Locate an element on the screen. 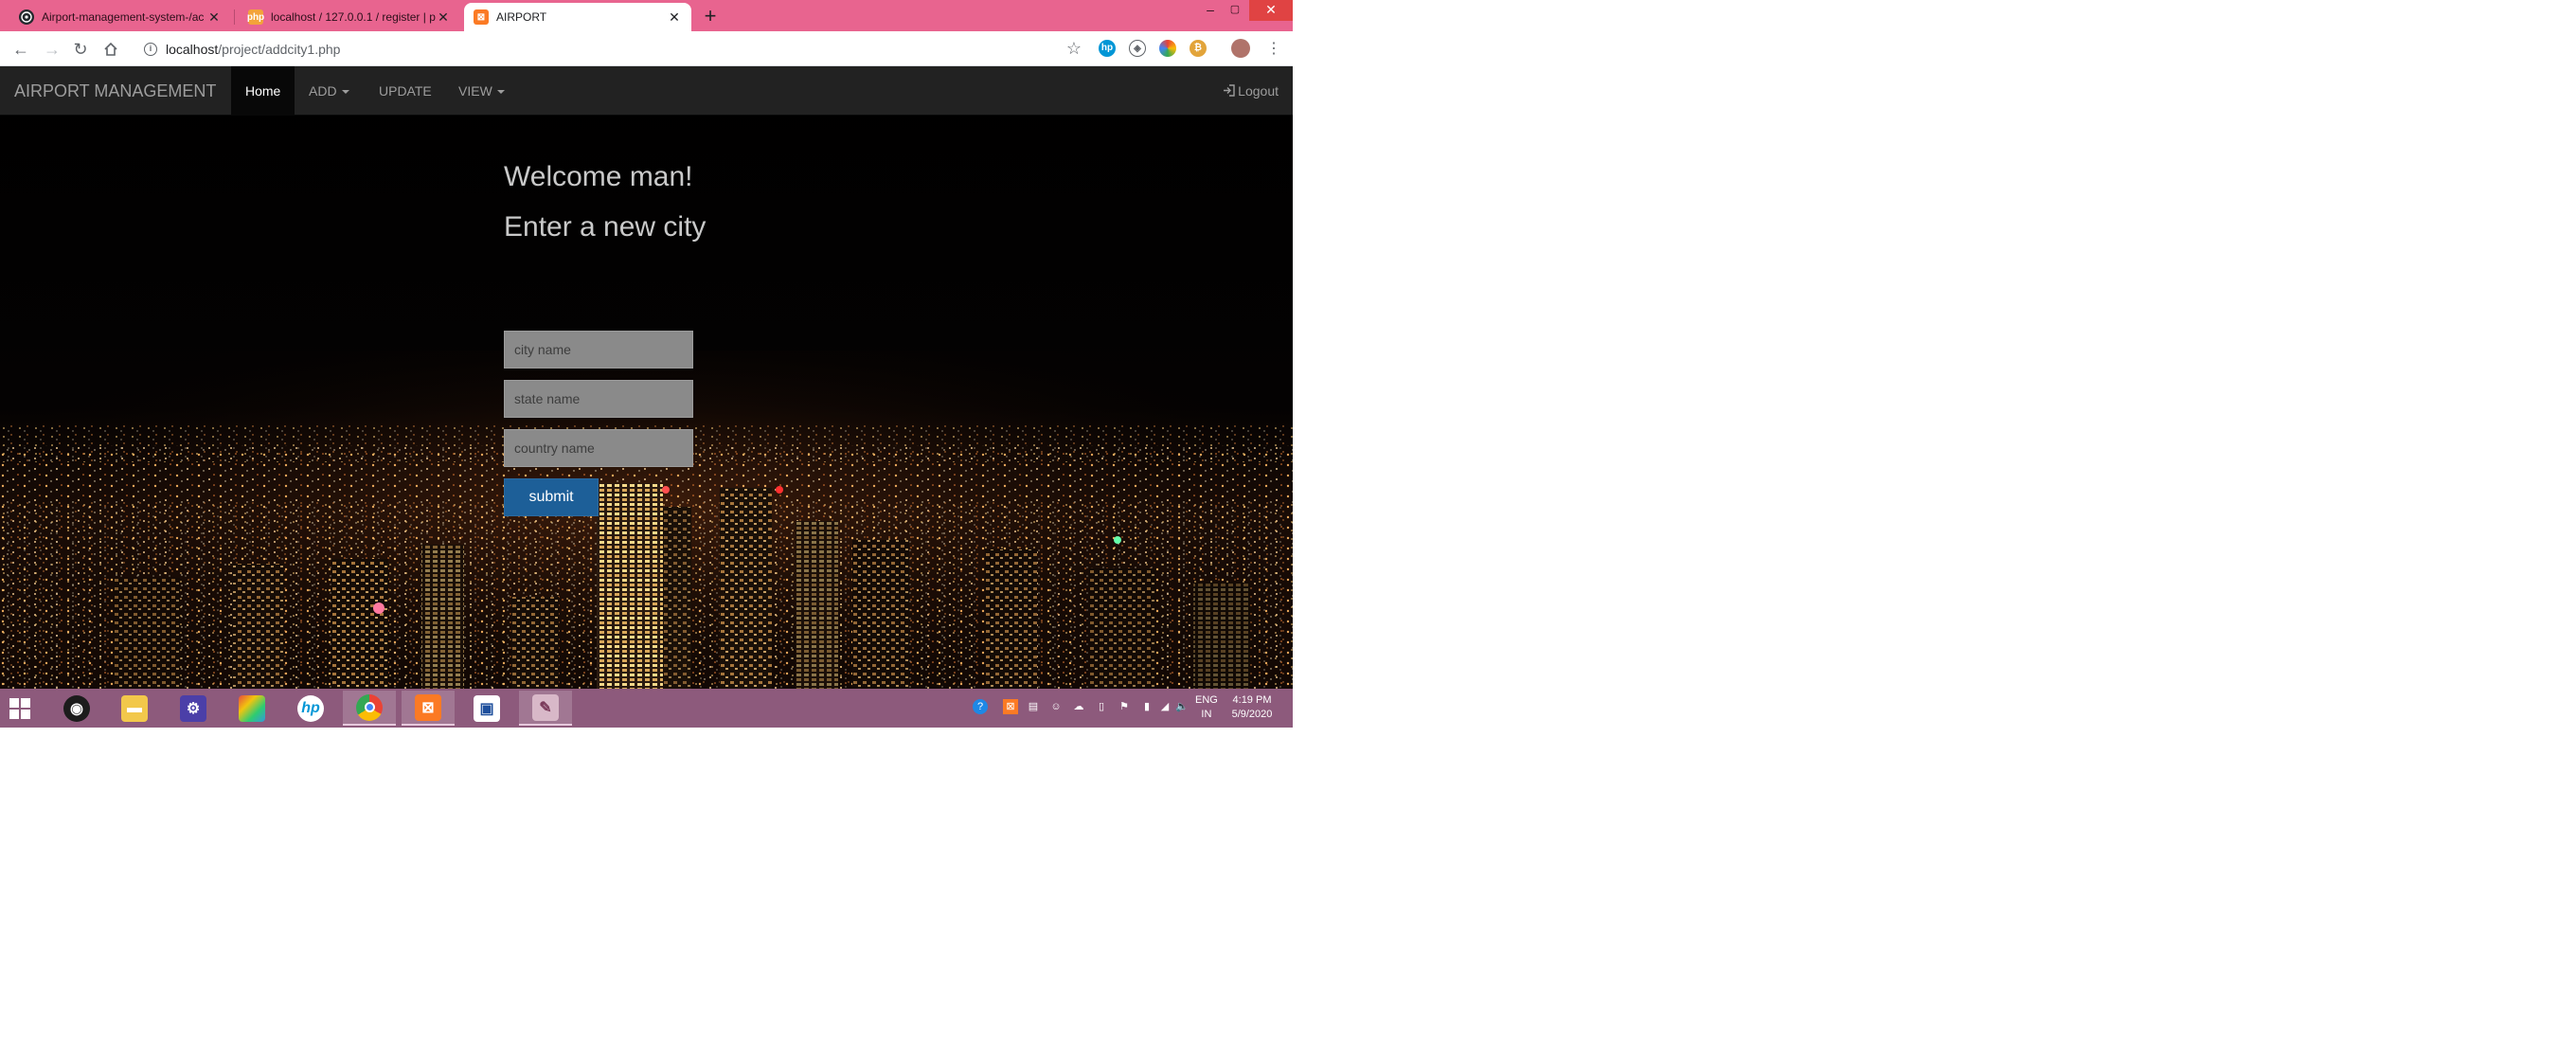 This screenshot has width=2576, height=1061. network-icon: ▮ is located at coordinates (1146, 706).